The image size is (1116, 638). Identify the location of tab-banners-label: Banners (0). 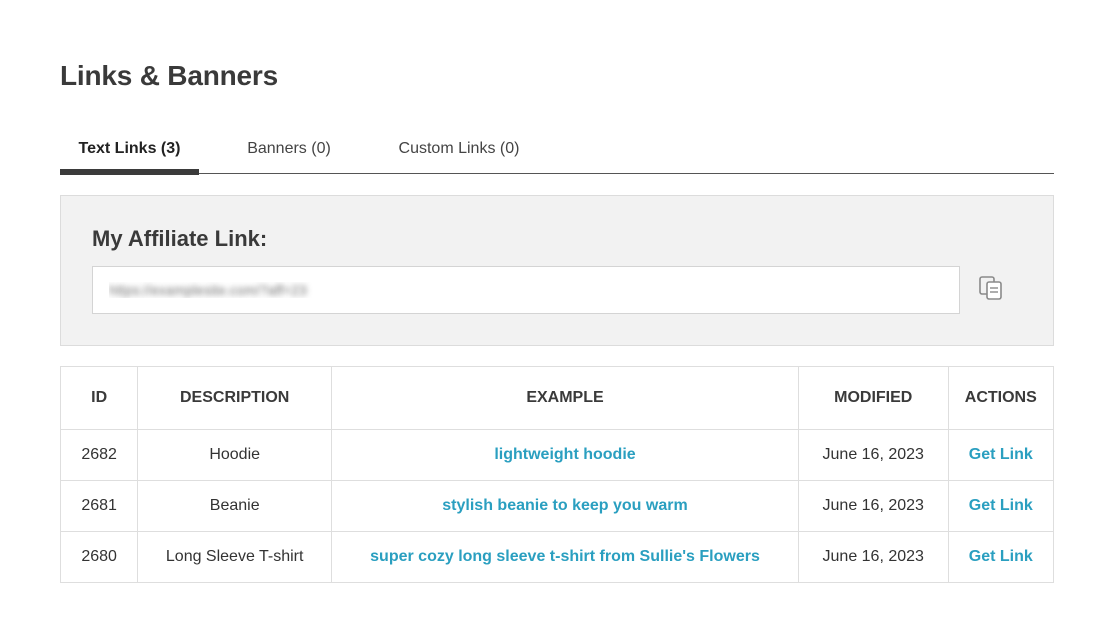
(289, 148).